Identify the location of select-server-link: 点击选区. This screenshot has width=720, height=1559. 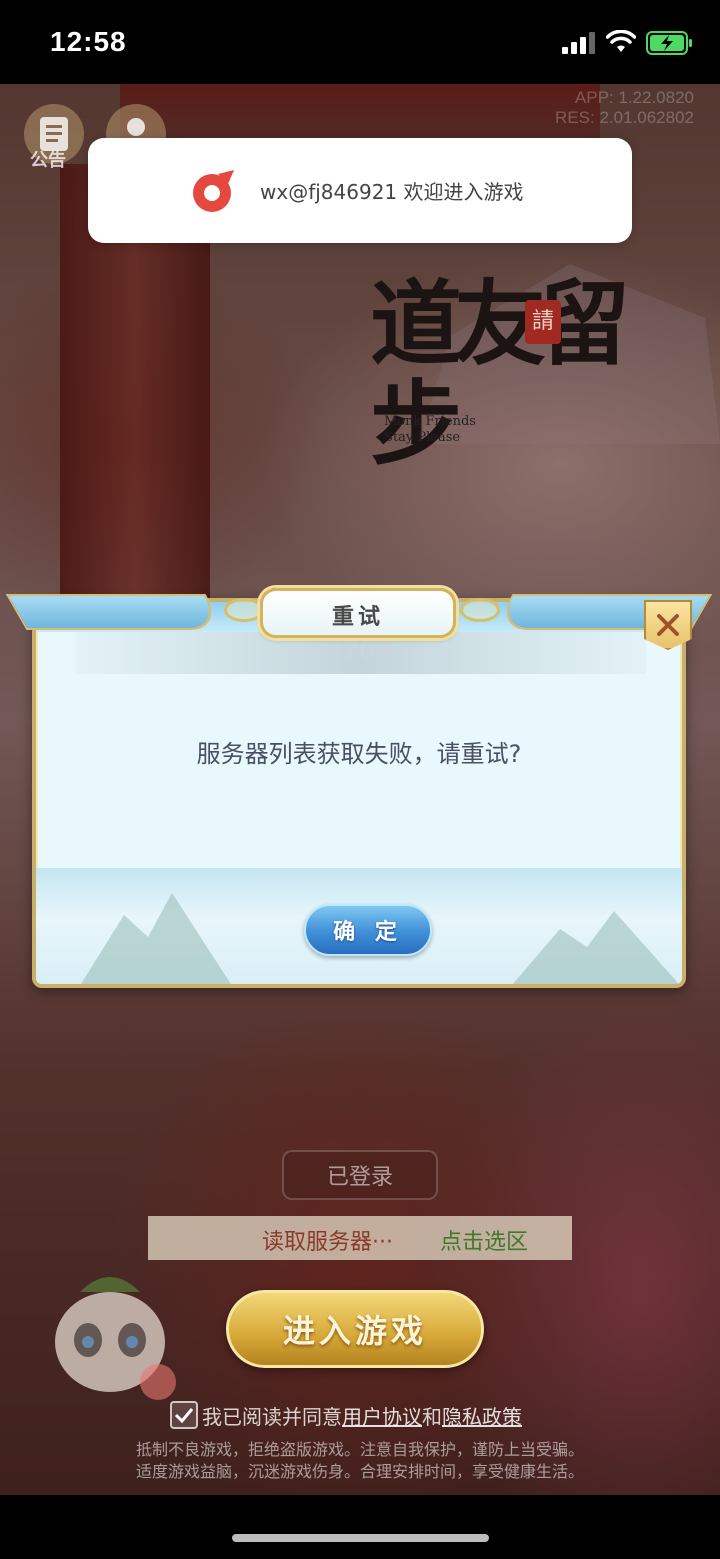
(484, 1240).